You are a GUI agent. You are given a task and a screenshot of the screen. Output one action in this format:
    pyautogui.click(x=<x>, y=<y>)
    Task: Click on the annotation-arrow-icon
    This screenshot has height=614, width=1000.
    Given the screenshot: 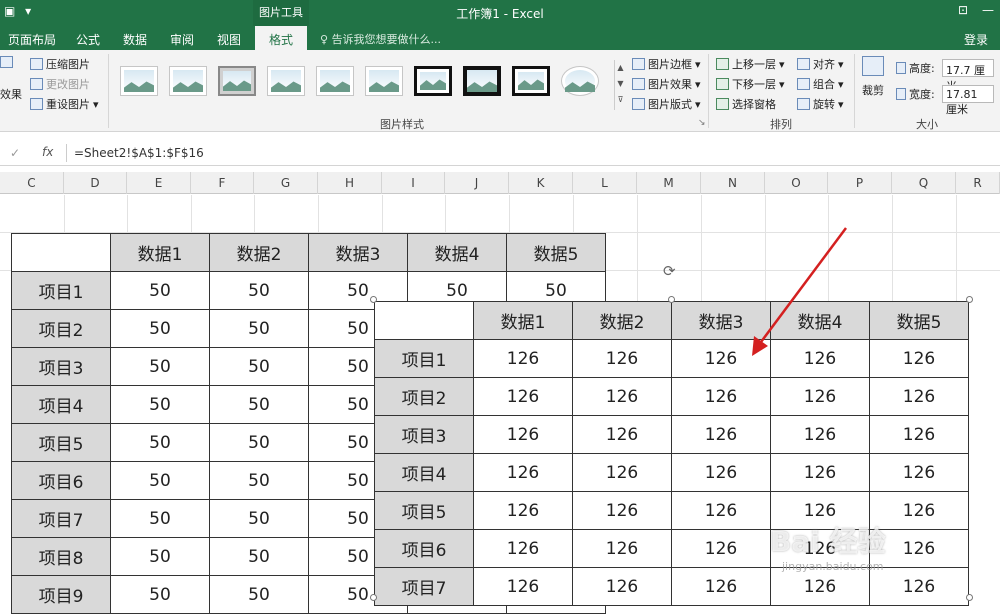 What is the action you would take?
    pyautogui.click(x=800, y=291)
    